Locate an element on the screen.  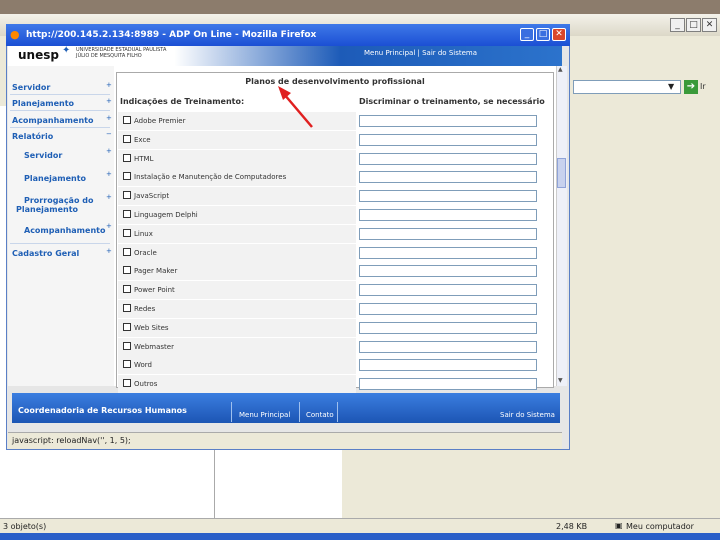
annotation-arrow-icon is located at coordinates (295, 107).